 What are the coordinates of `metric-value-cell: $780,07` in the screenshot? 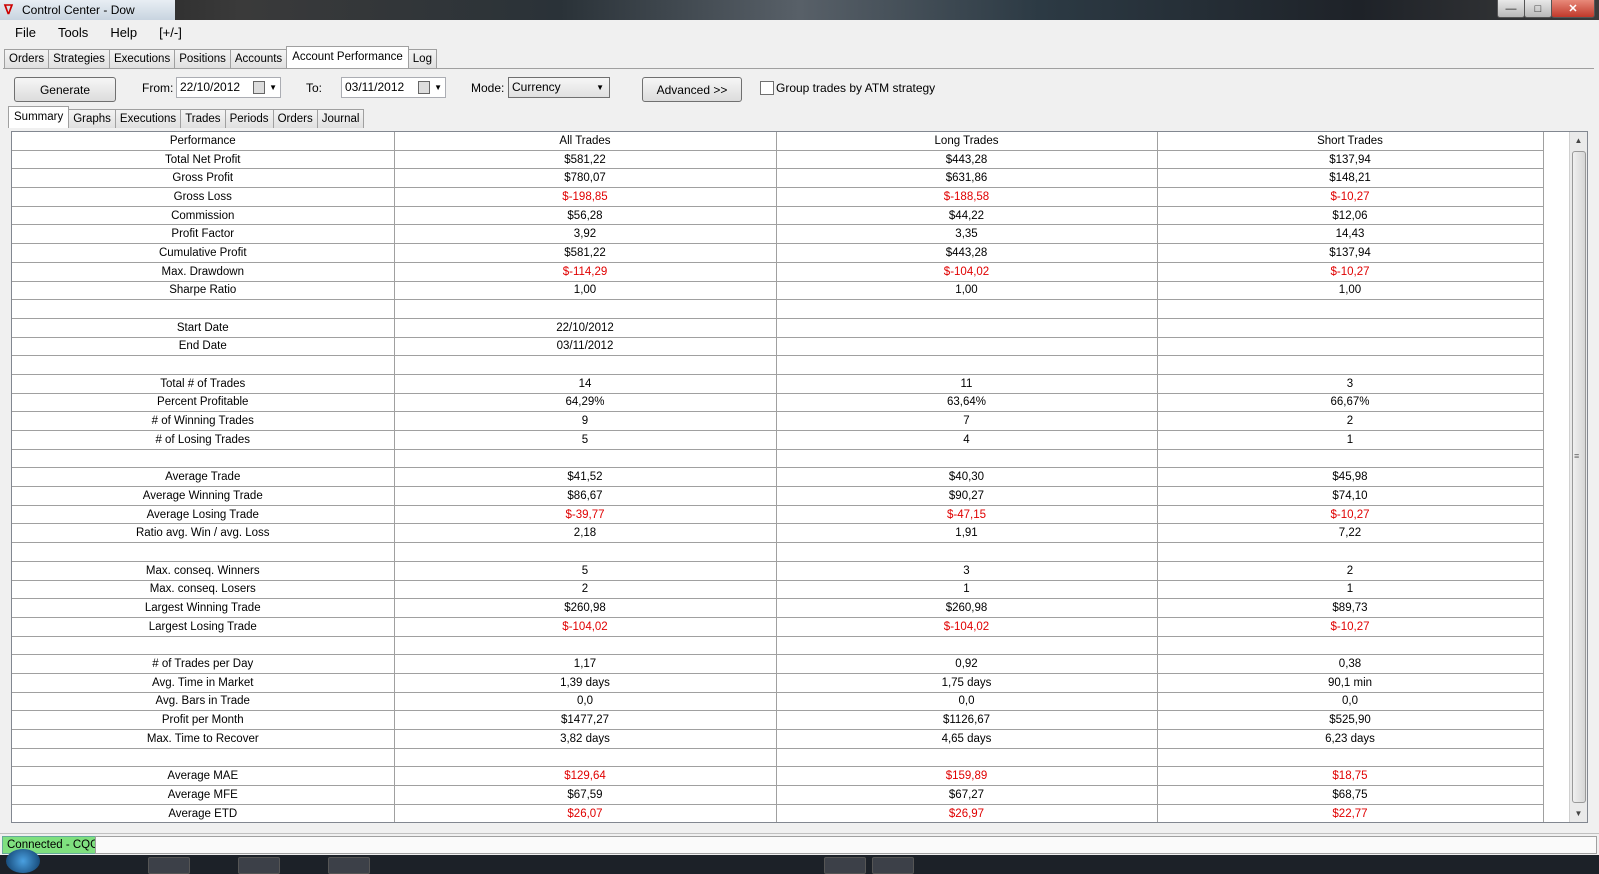 It's located at (585, 178).